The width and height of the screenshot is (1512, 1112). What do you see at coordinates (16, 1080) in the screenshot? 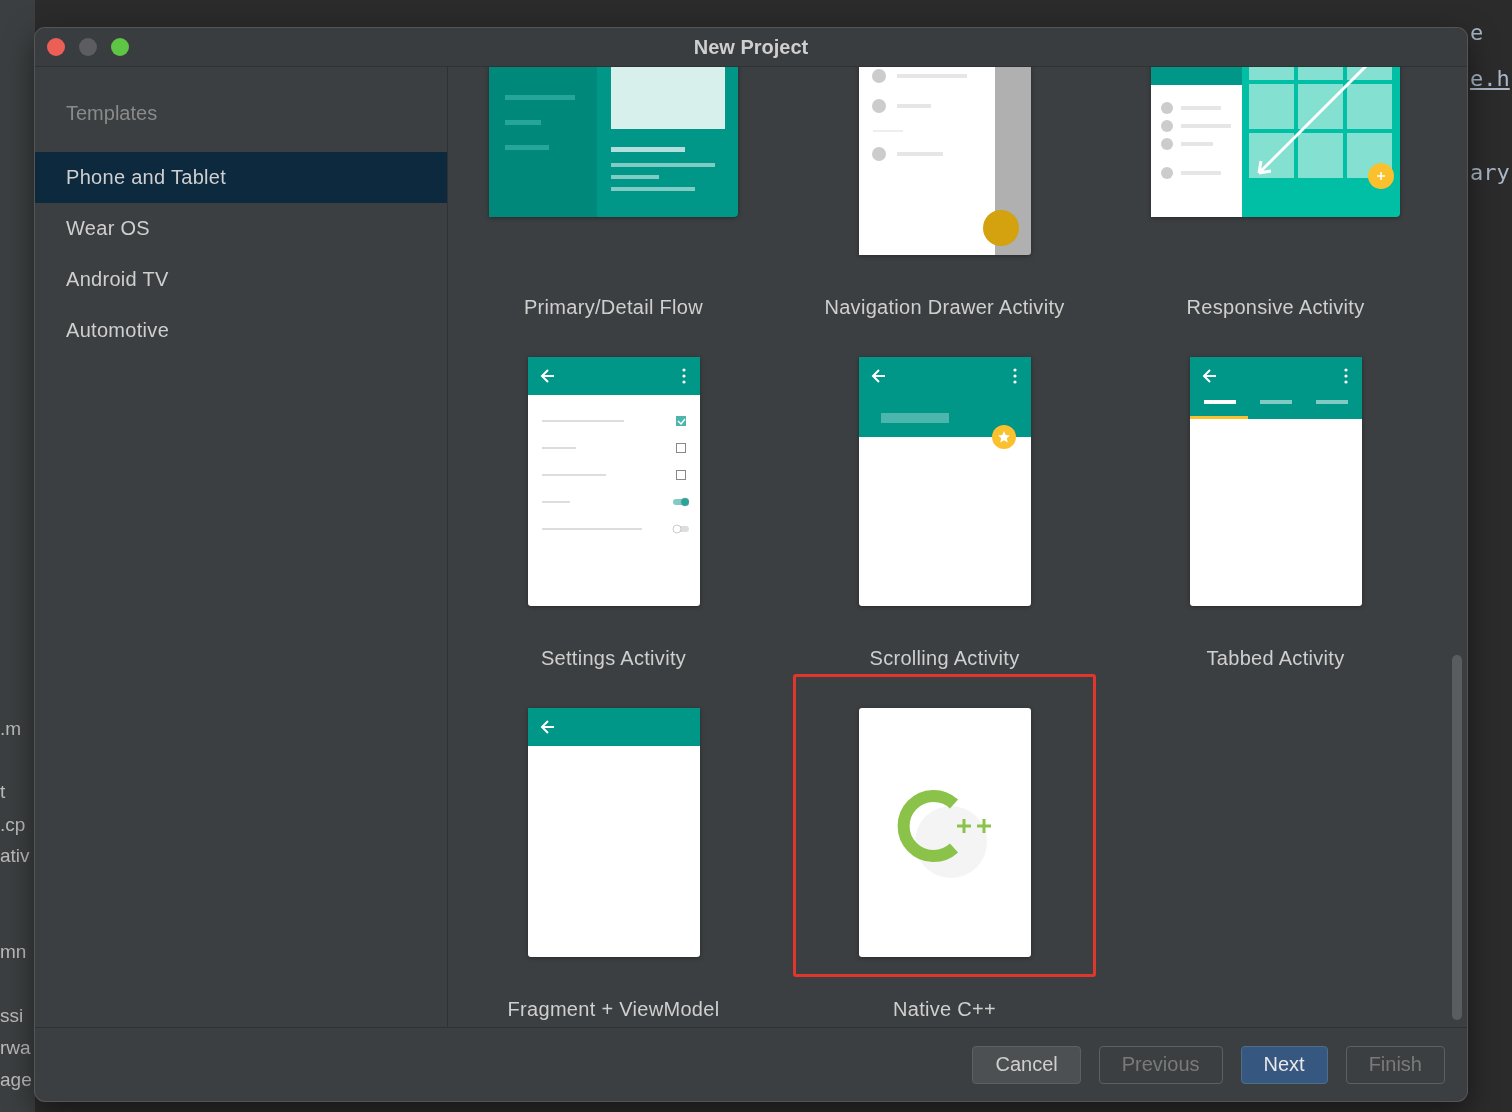
I see `editor-text-fragment: age` at bounding box center [16, 1080].